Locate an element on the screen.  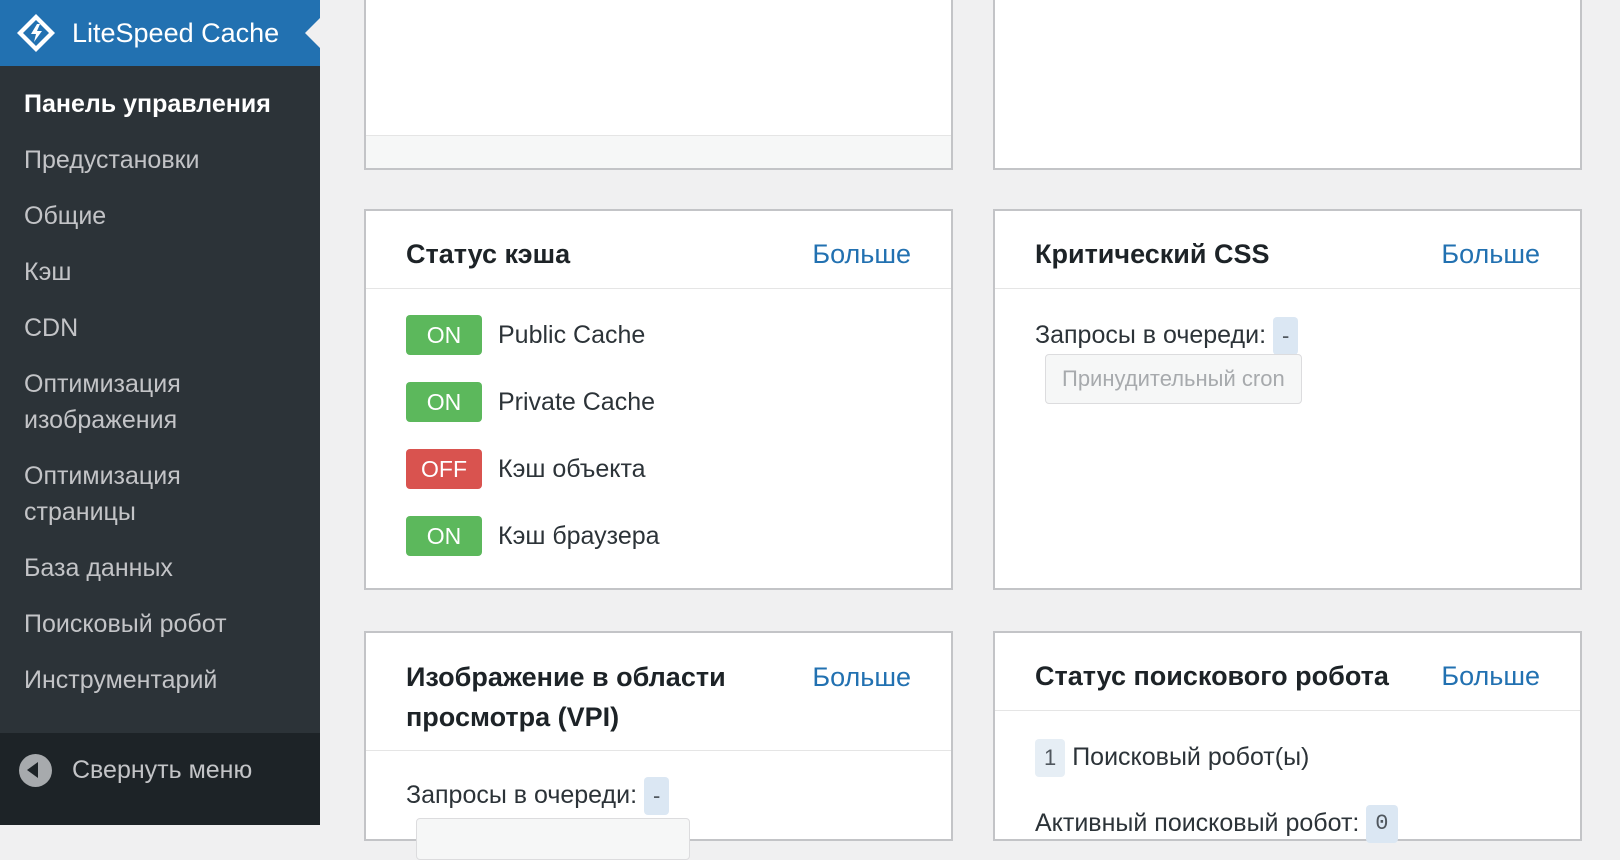
crawler-count-label: Поисковый робот(ы) is located at coordinates (1191, 757).